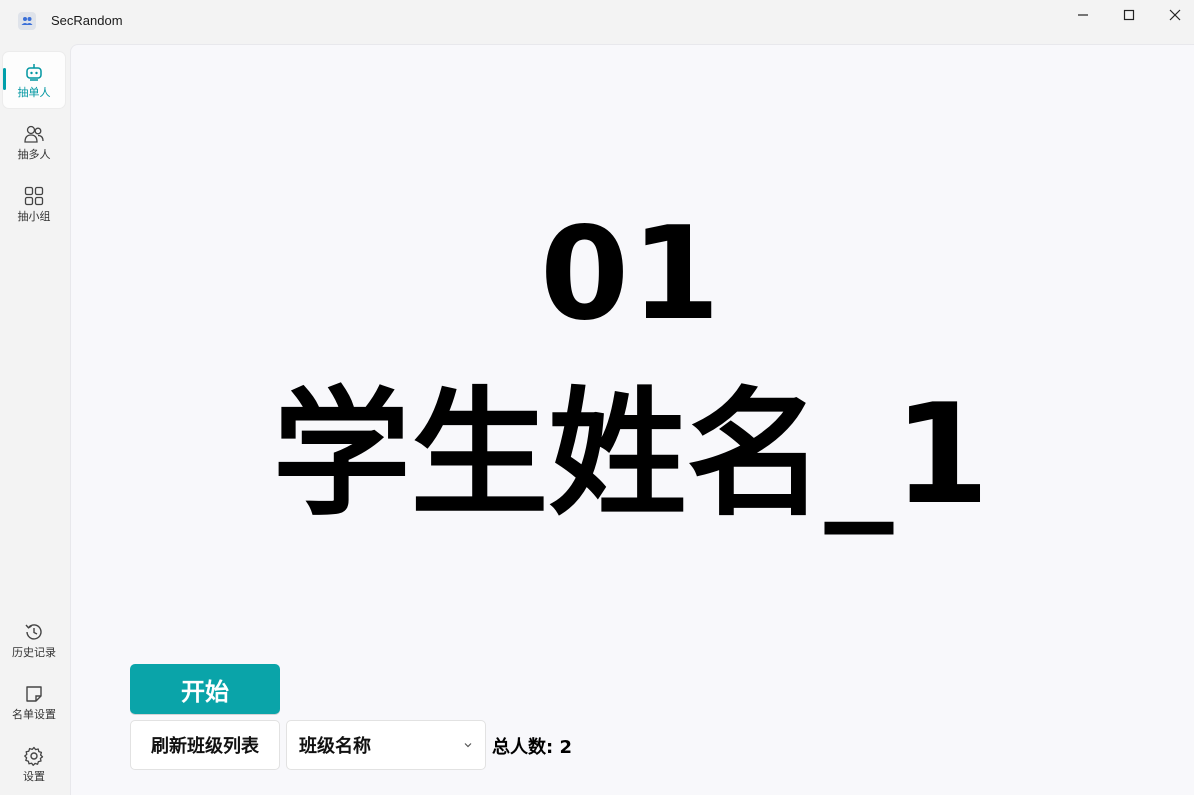  Describe the element at coordinates (34, 72) in the screenshot. I see `robot-icon` at that location.